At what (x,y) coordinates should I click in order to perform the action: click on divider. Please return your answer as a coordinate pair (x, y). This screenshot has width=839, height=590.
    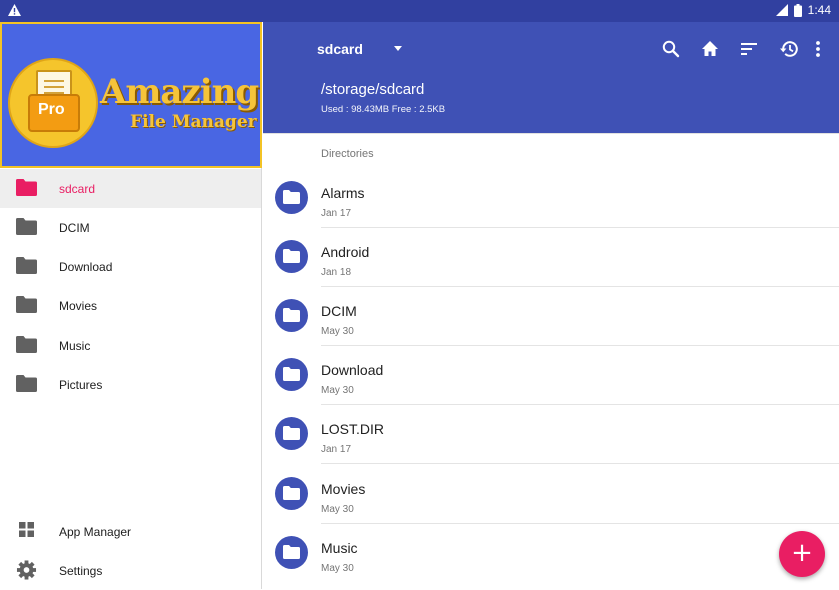
    Looking at the image, I should click on (580, 463).